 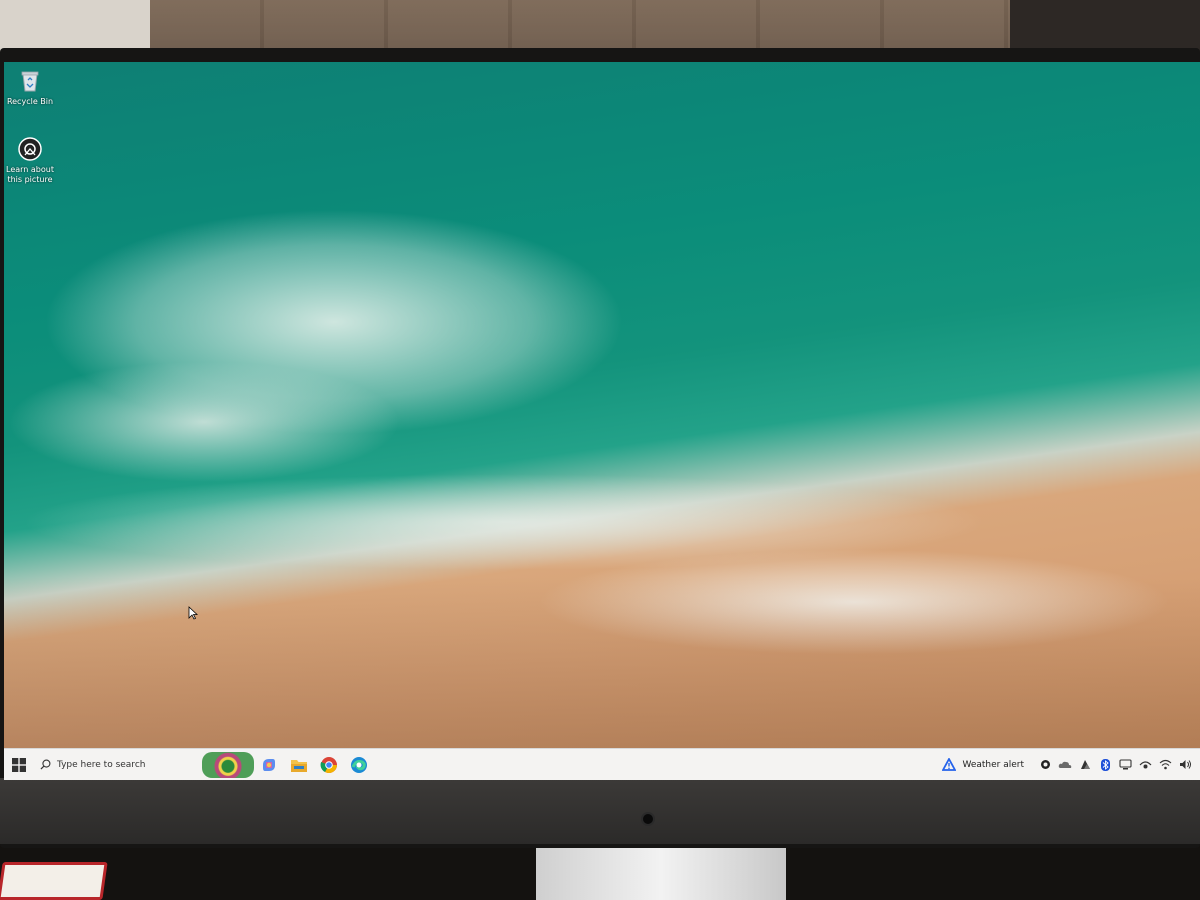 What do you see at coordinates (1145, 765) in the screenshot?
I see `vpn-icon` at bounding box center [1145, 765].